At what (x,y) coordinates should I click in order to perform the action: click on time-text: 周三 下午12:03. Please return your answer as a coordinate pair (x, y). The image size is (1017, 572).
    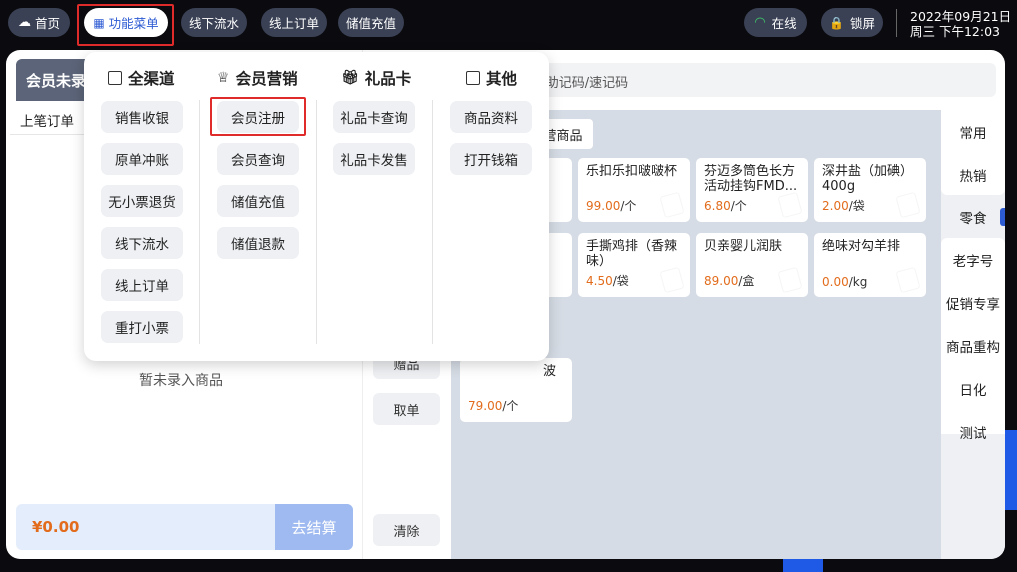
    Looking at the image, I should click on (955, 31).